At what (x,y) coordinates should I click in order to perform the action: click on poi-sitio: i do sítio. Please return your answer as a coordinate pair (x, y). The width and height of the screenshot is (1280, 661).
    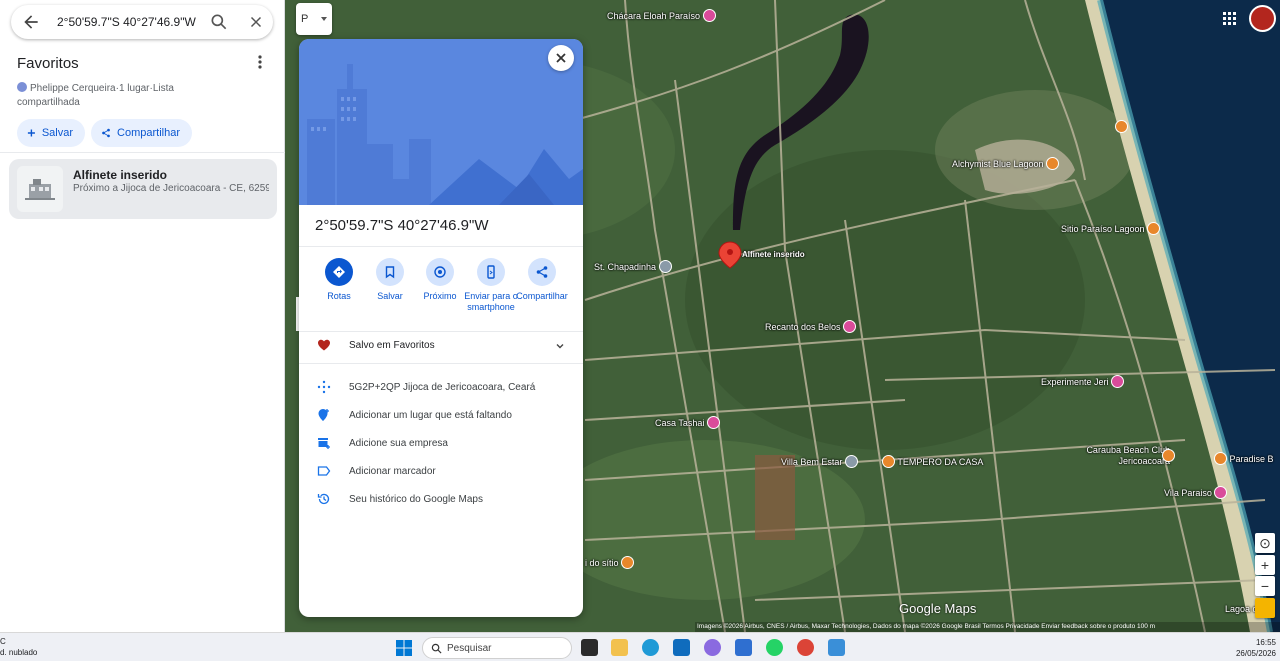
    Looking at the image, I should click on (610, 562).